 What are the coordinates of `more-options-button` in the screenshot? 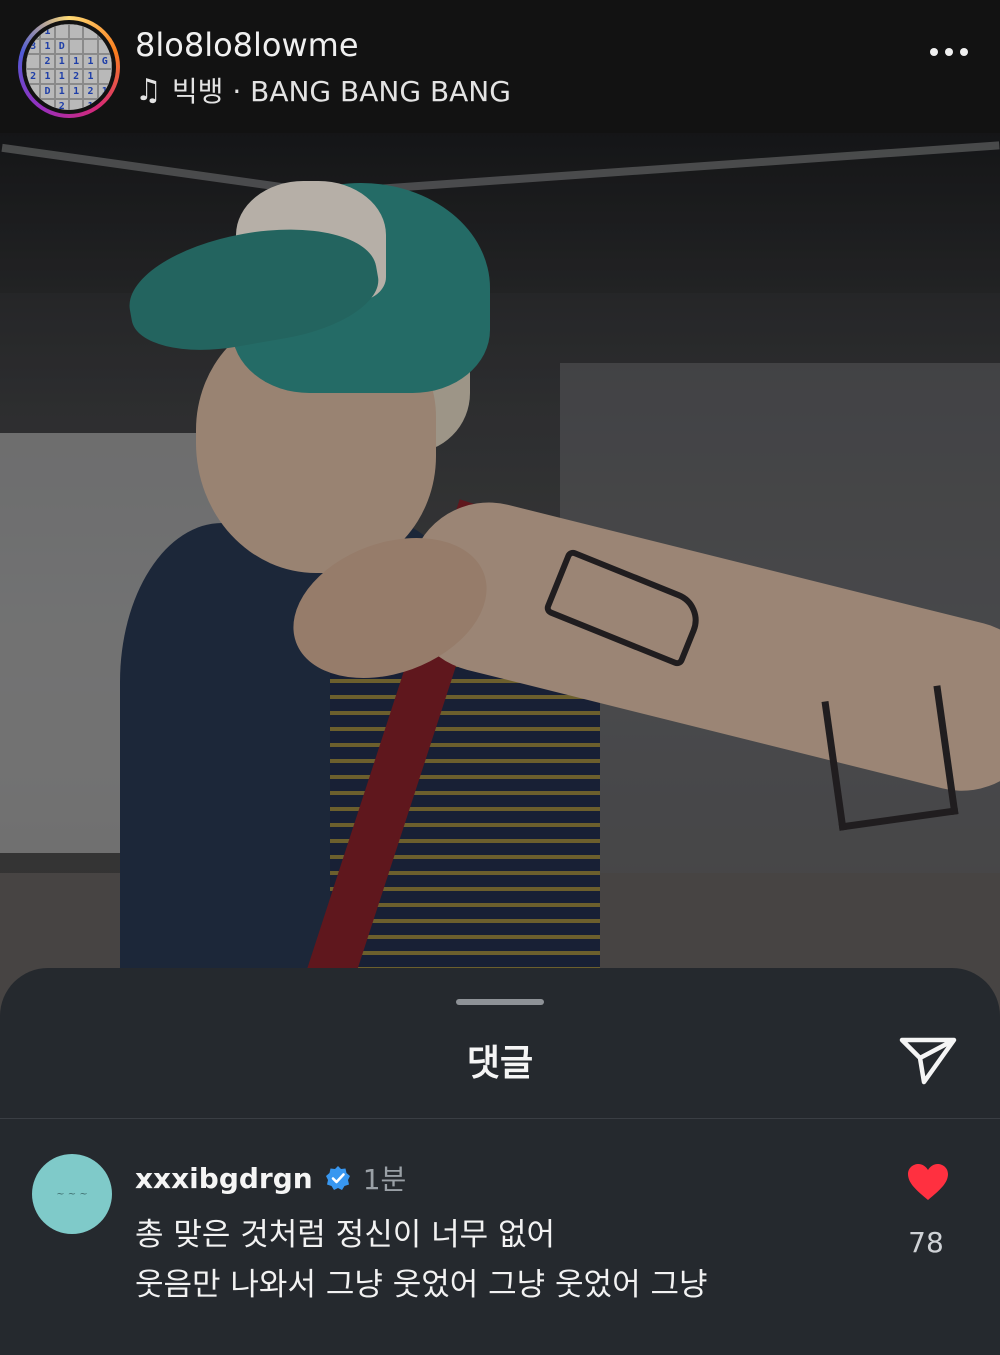 It's located at (949, 52).